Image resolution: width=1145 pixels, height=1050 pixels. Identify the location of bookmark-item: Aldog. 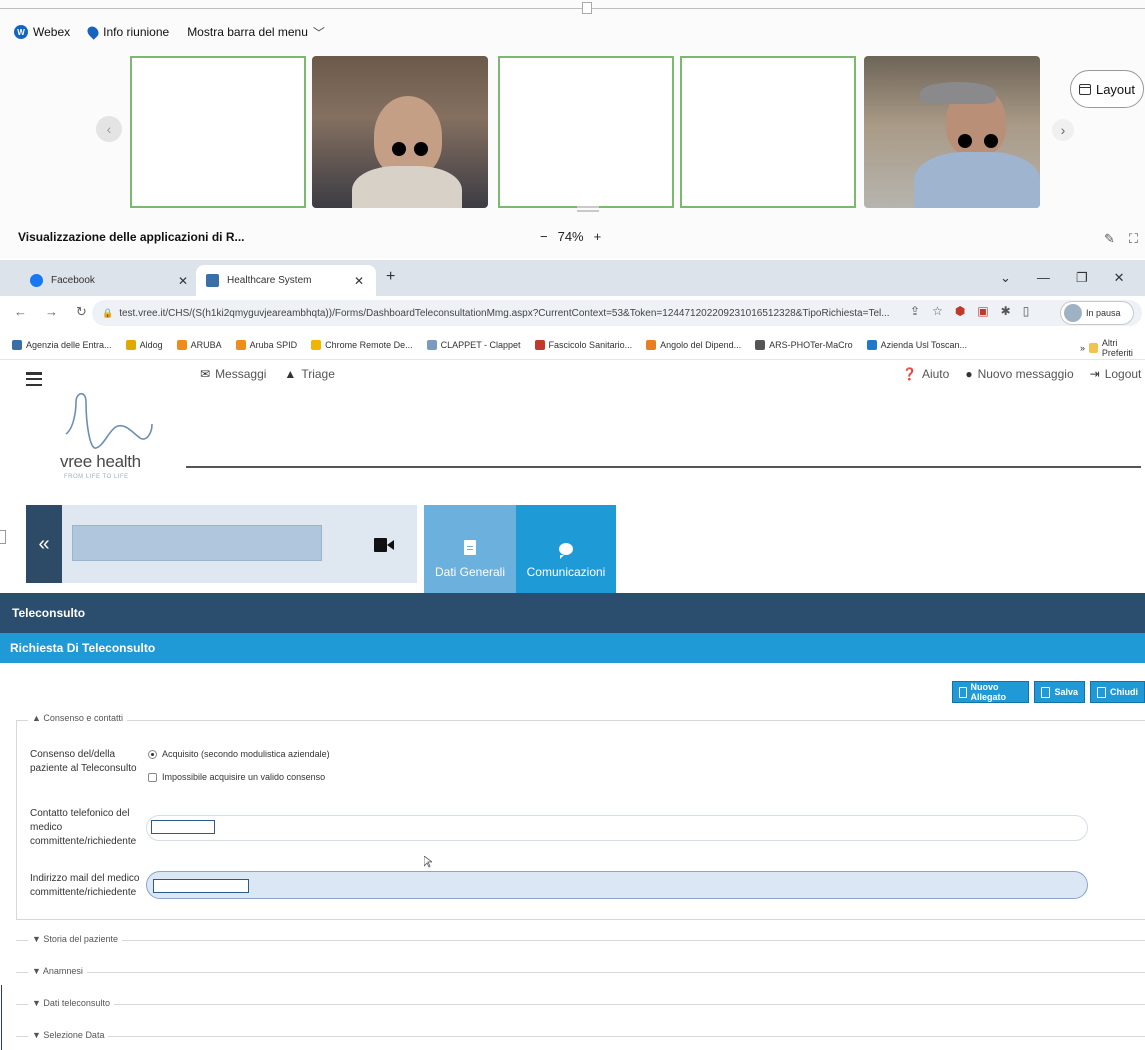
(144, 344).